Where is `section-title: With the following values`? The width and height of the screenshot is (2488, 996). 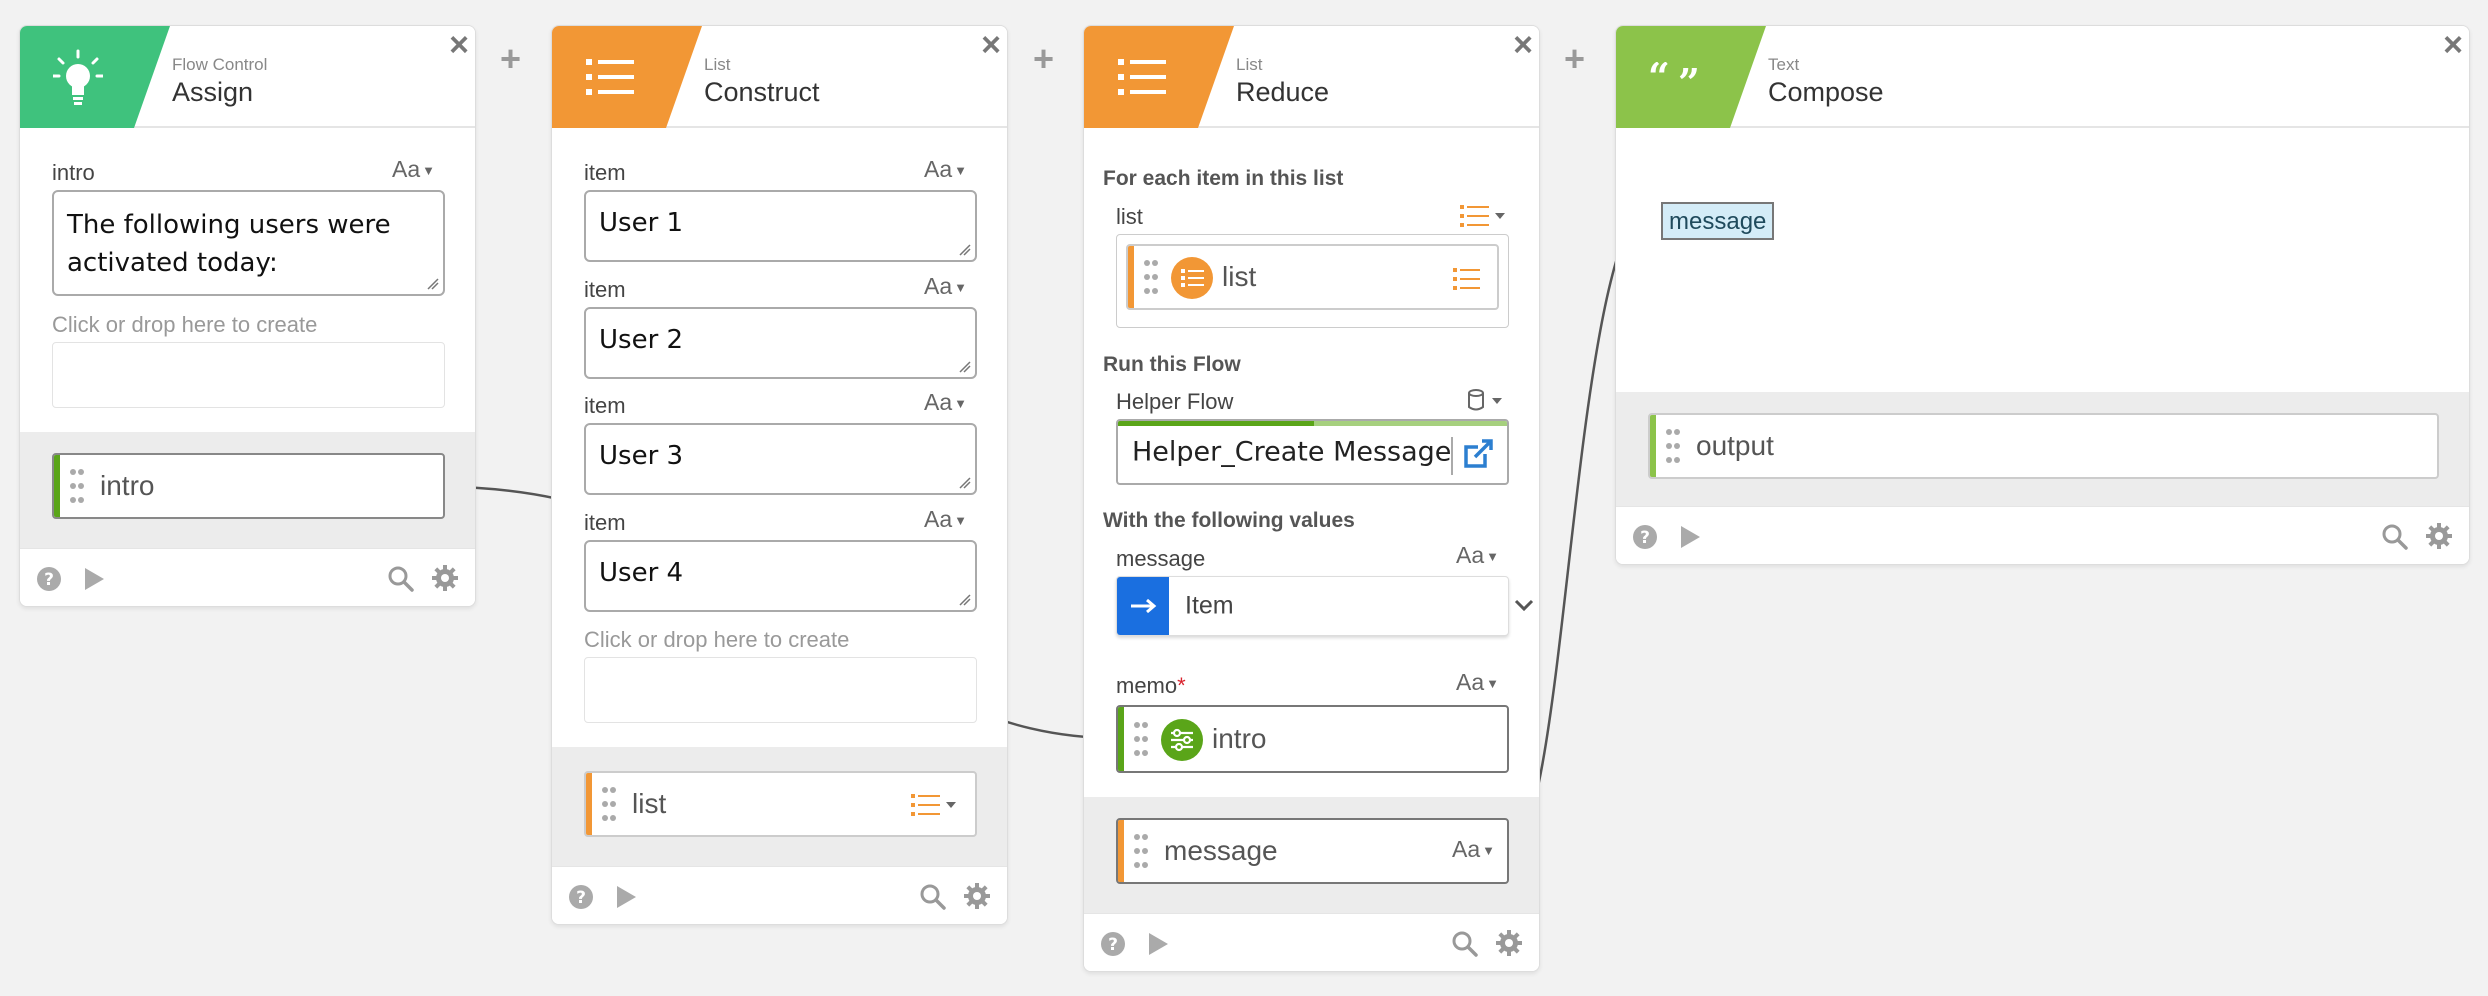
section-title: With the following values is located at coordinates (1229, 520).